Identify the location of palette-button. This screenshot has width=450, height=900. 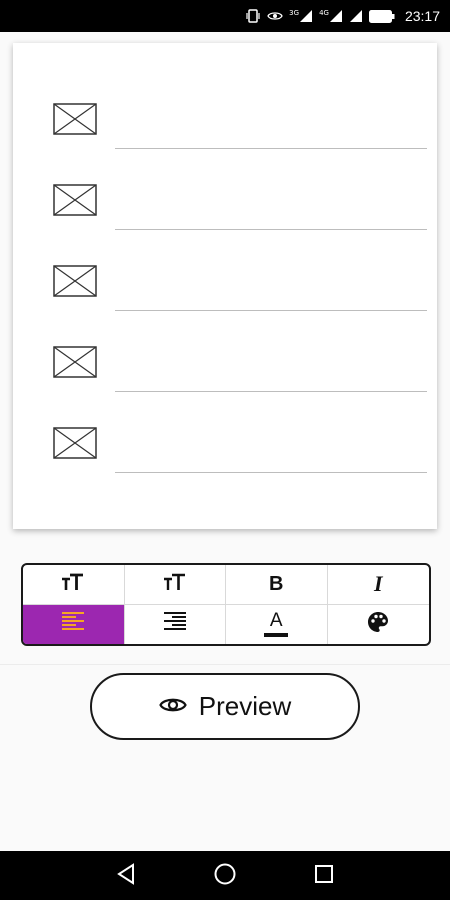
(379, 625).